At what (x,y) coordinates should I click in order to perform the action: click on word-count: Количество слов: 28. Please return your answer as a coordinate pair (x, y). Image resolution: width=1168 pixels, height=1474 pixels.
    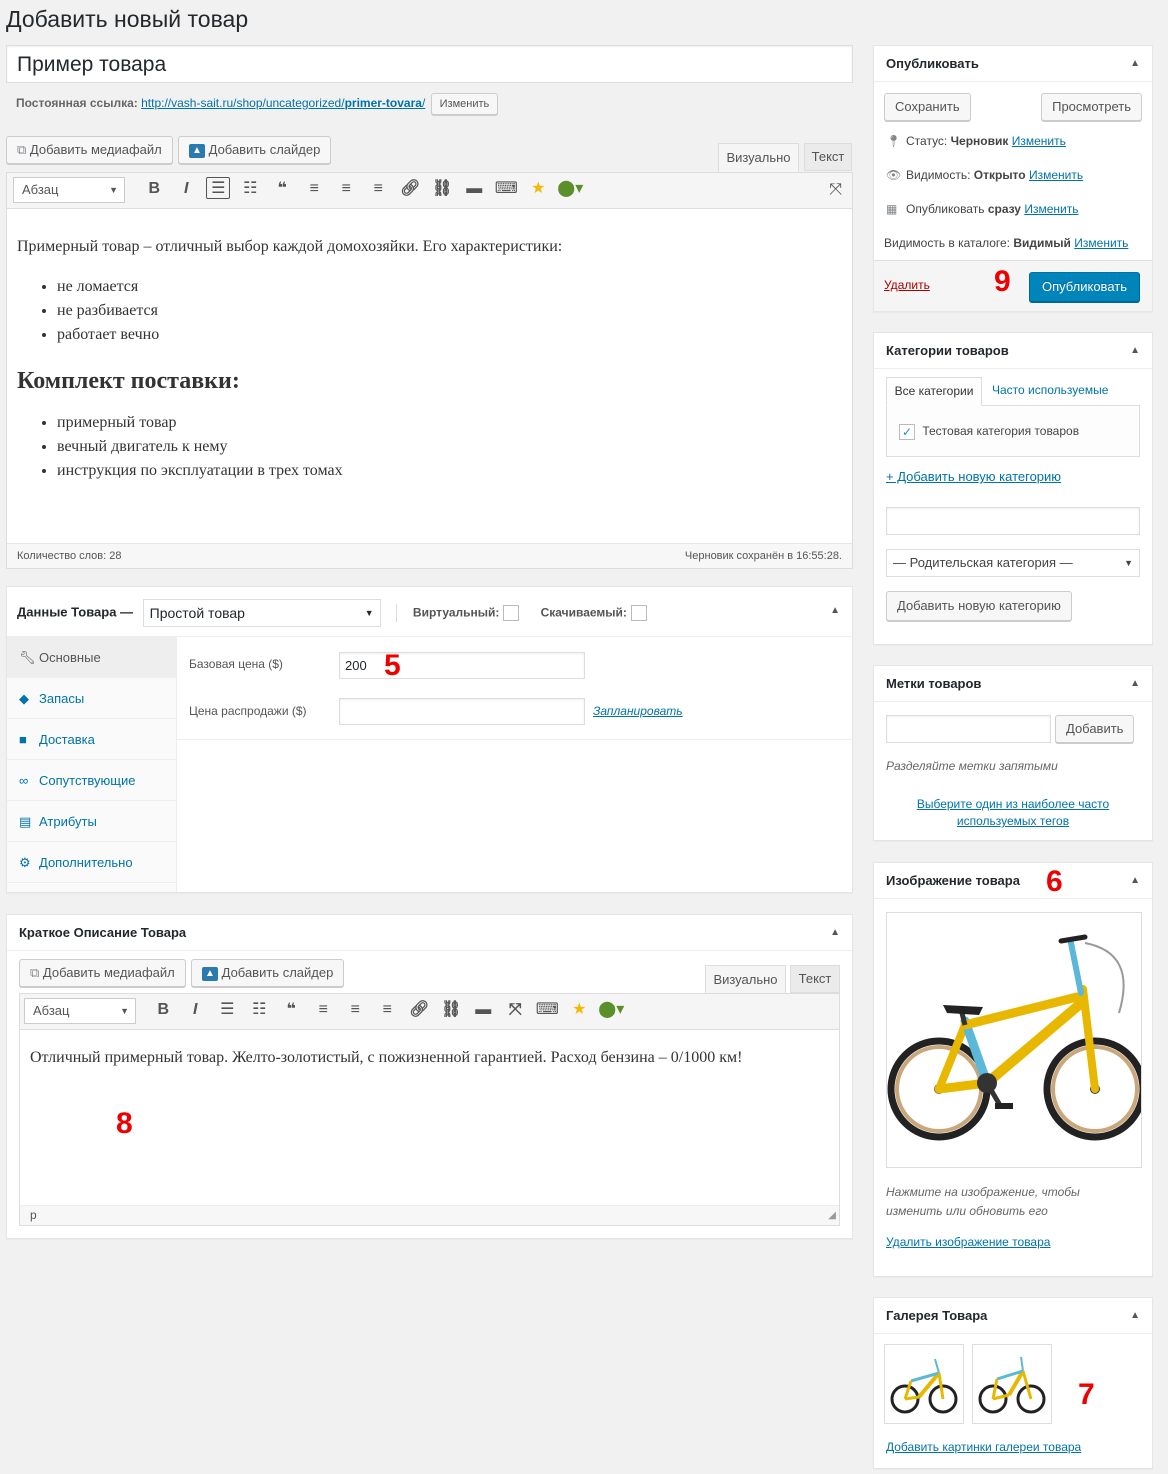
    Looking at the image, I should click on (69, 556).